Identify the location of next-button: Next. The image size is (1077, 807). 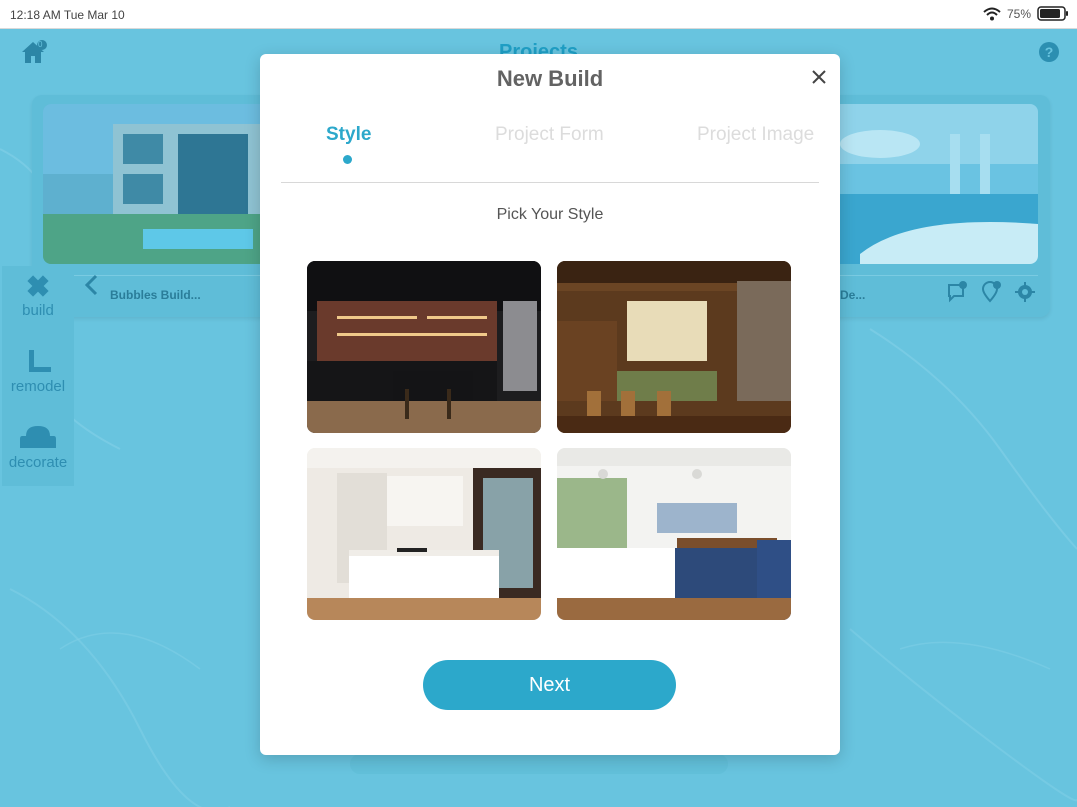
(549, 685).